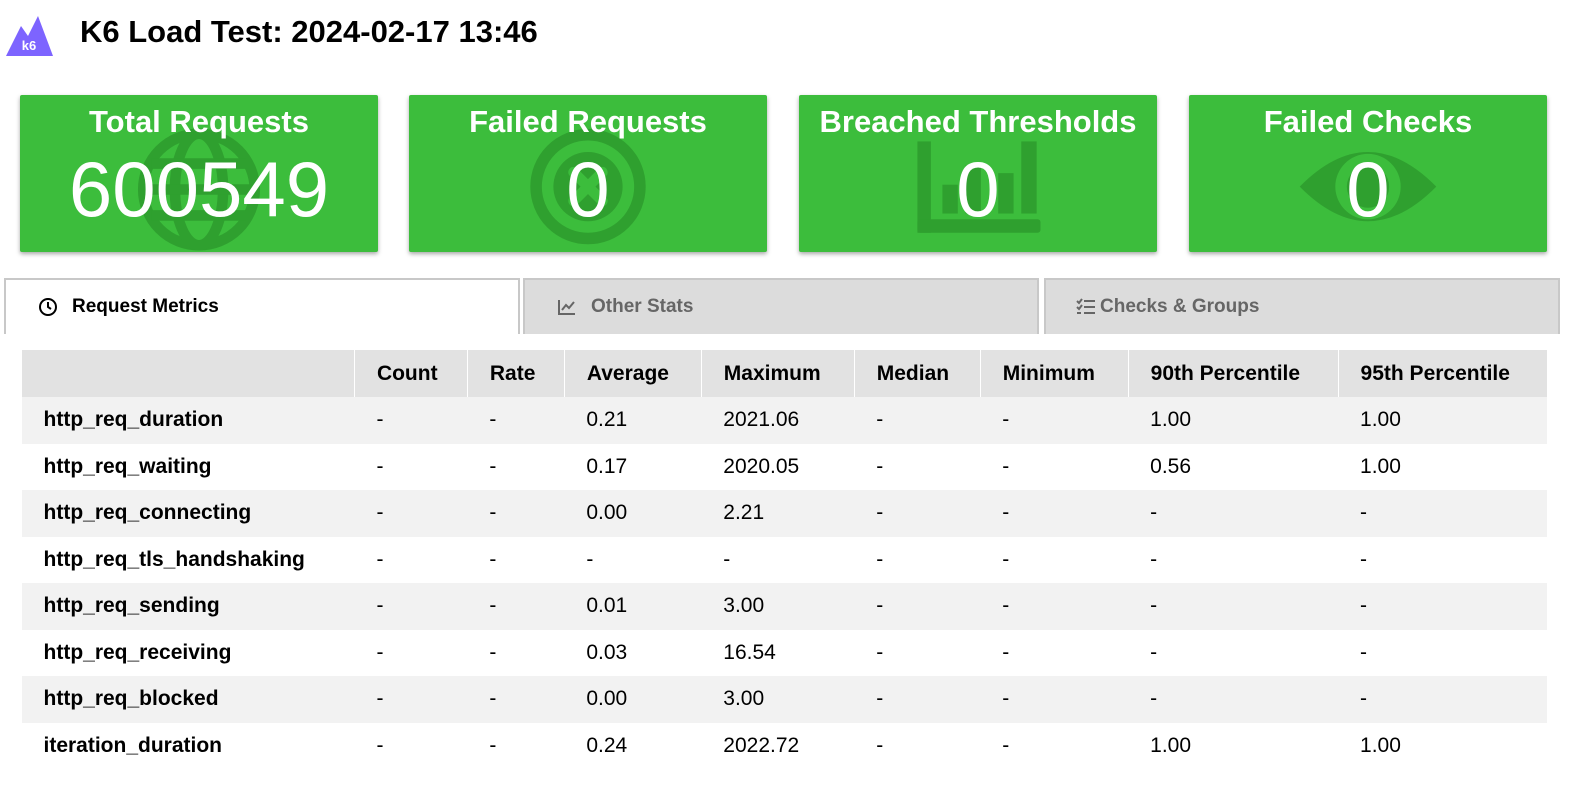 The width and height of the screenshot is (1594, 812). Describe the element at coordinates (1302, 306) in the screenshot. I see `tab-checks-groups: Checks & Groups` at that location.